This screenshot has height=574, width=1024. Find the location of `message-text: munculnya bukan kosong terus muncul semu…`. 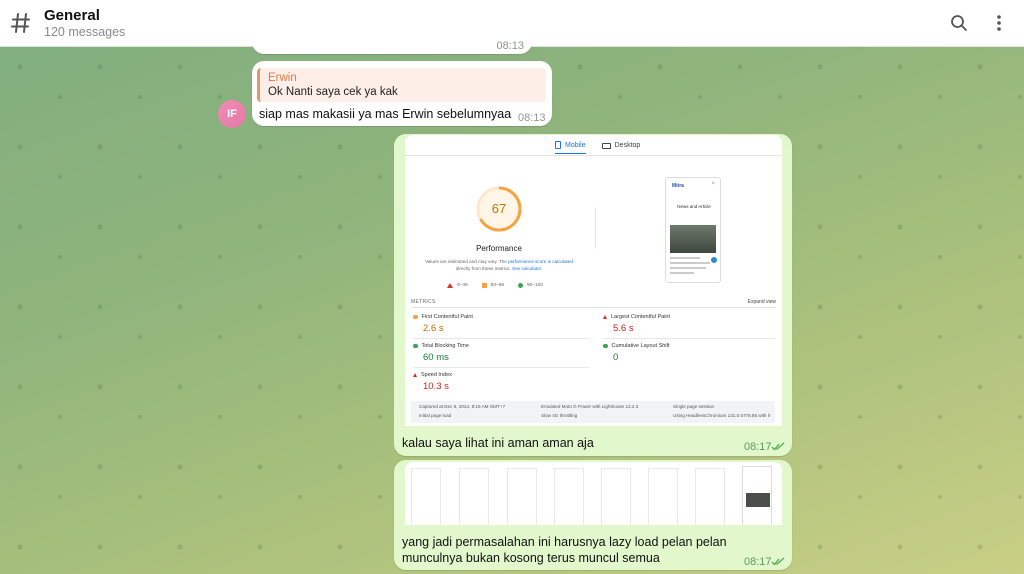

message-text: munculnya bukan kosong terus muncul semu… is located at coordinates (531, 558).